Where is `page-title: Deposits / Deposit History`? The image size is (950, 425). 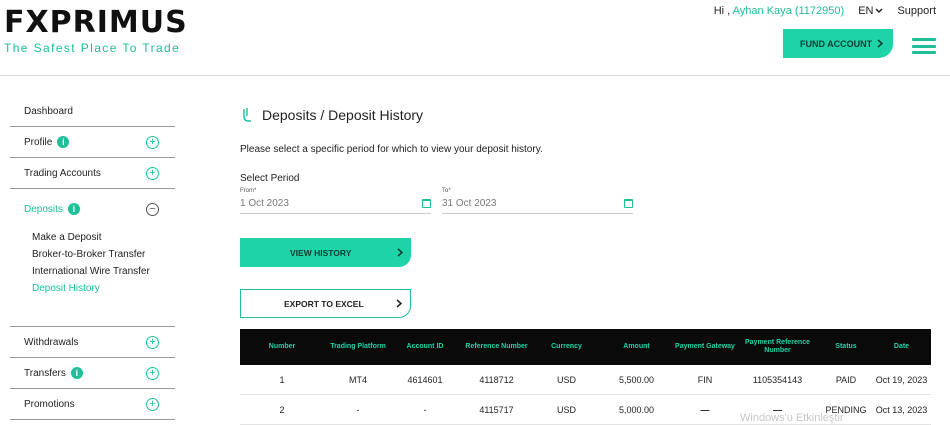 page-title: Deposits / Deposit History is located at coordinates (585, 115).